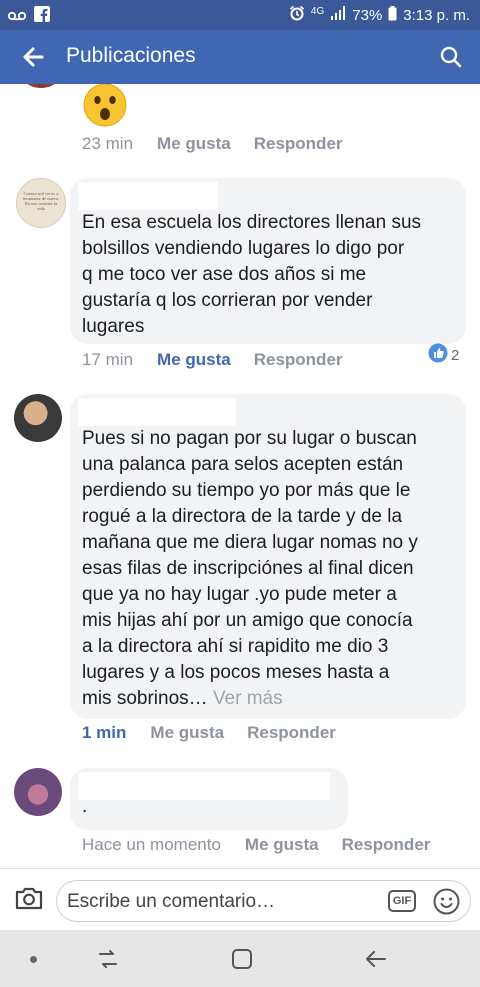 The width and height of the screenshot is (480, 987). What do you see at coordinates (236, 672) in the screenshot?
I see `comment-line: lugares y a los pocos meses hasta a` at bounding box center [236, 672].